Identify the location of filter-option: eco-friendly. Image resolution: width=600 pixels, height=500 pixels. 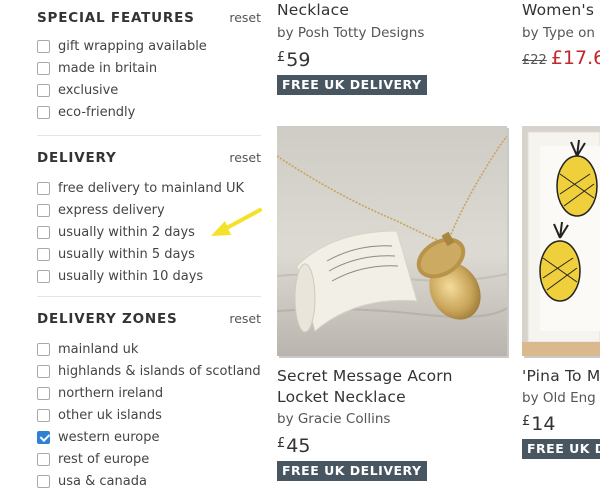
(149, 112).